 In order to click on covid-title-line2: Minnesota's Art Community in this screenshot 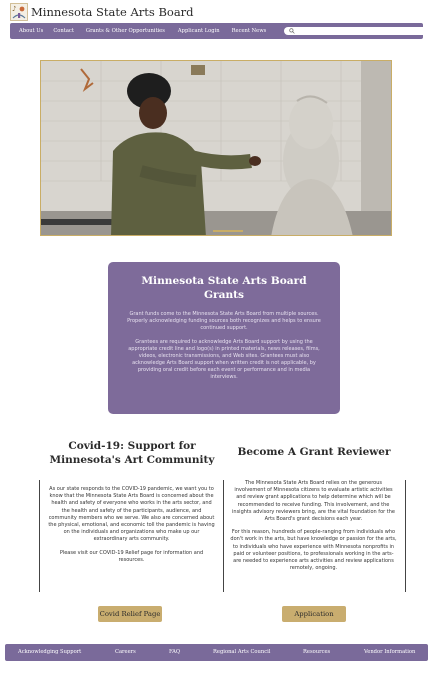, I will do `click(132, 459)`.